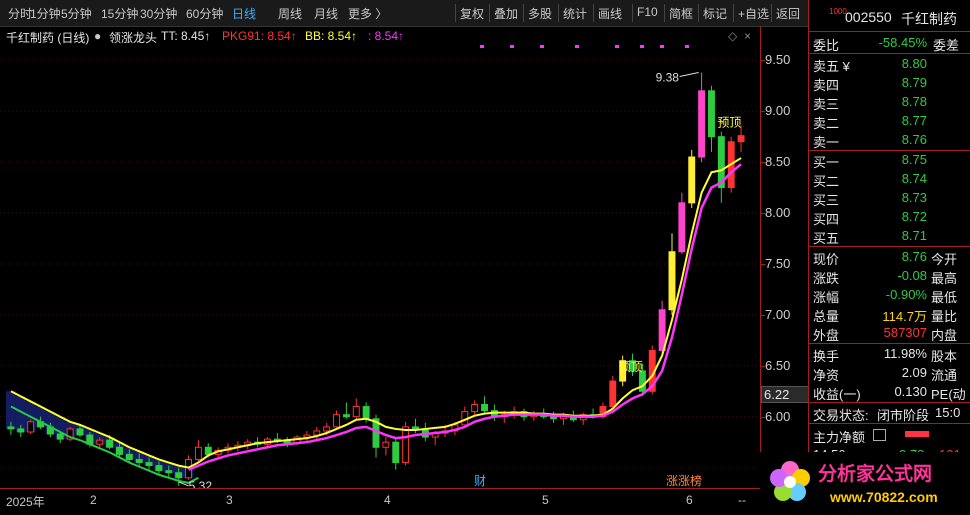 The width and height of the screenshot is (970, 515). I want to click on tool-1: 叠加, so click(506, 13).